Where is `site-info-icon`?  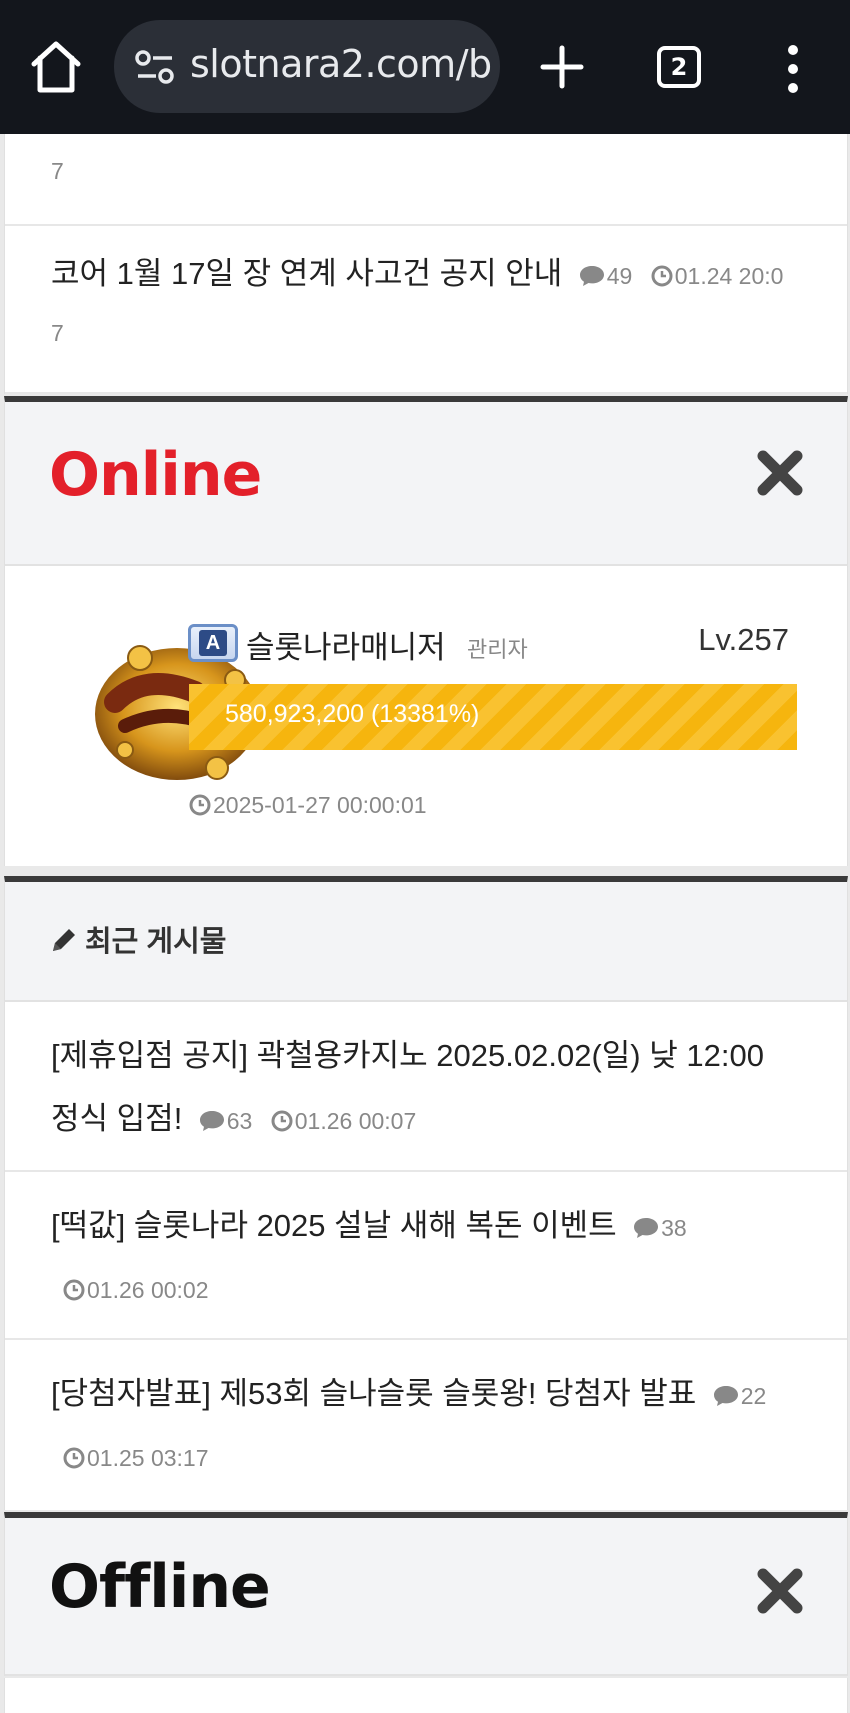
site-info-icon is located at coordinates (155, 67).